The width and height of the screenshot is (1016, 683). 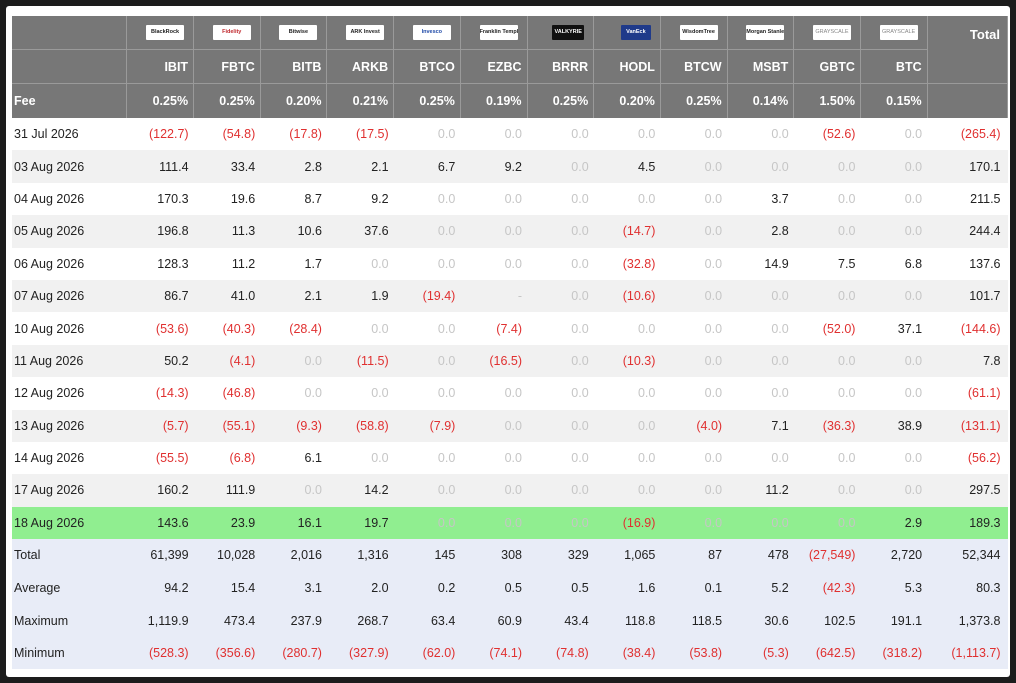 I want to click on issuer-logo-cell: Invesco, so click(x=427, y=33).